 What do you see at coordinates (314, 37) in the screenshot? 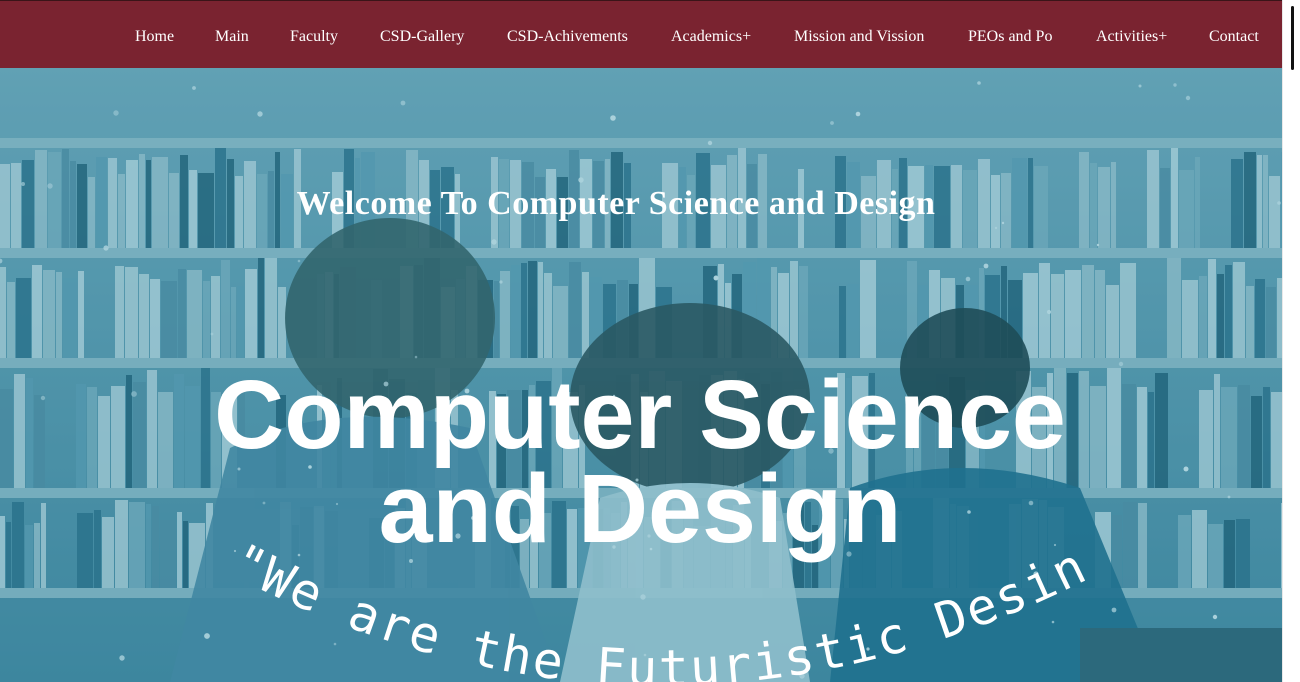
I see `nav-item-faculty: Faculty` at bounding box center [314, 37].